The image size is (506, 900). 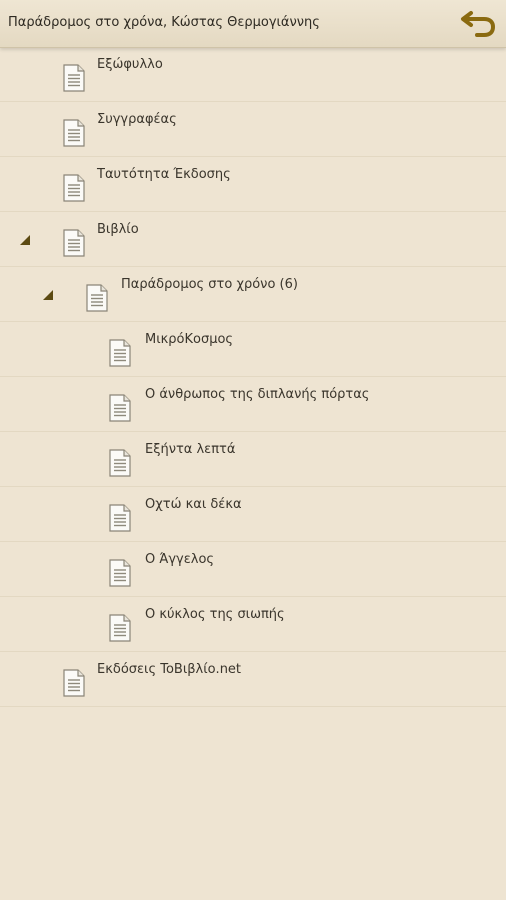 What do you see at coordinates (189, 339) in the screenshot?
I see `toc-item-label: ΜικρόΚοσμος` at bounding box center [189, 339].